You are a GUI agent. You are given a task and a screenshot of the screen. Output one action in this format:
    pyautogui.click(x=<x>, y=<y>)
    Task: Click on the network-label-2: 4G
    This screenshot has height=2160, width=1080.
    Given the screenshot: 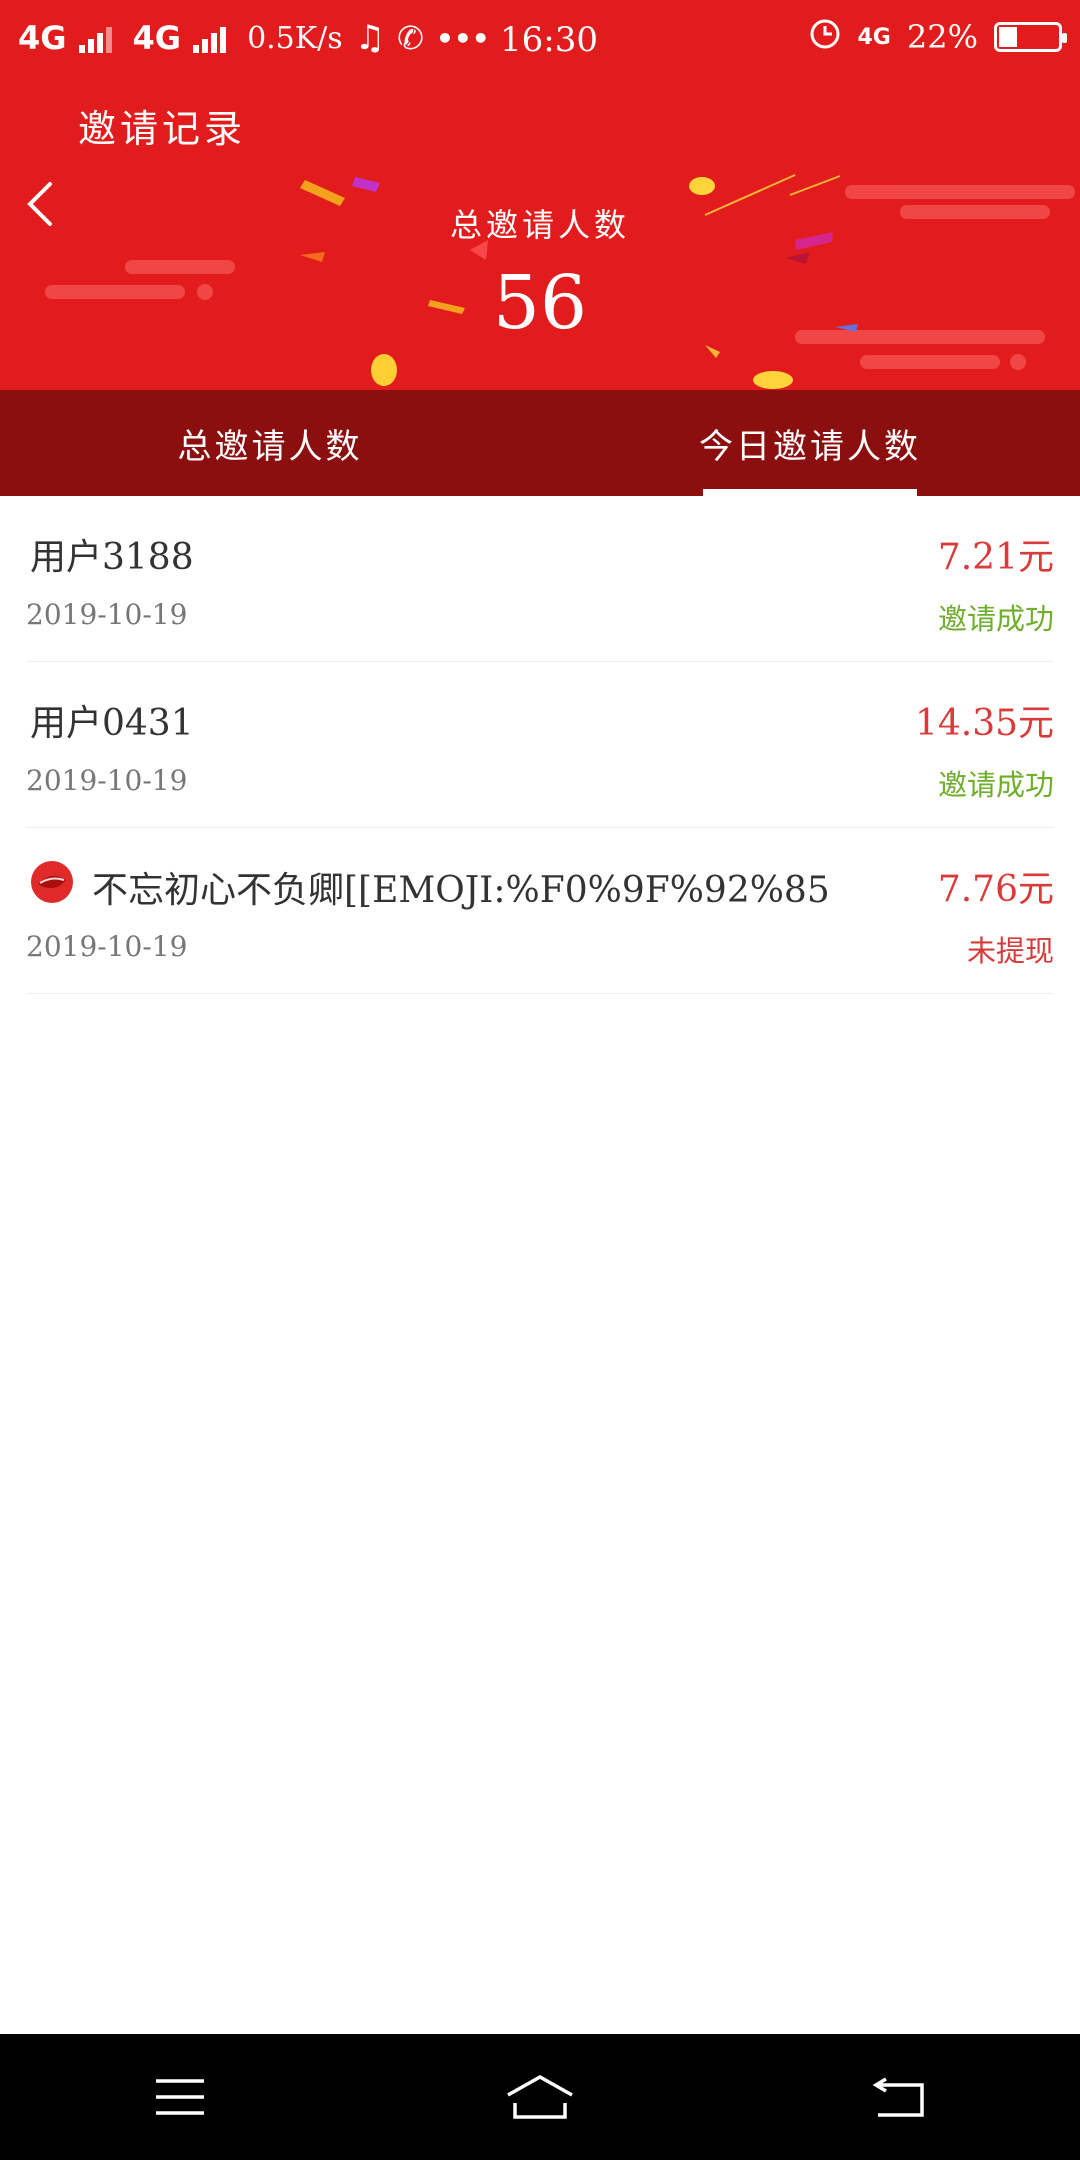 What is the action you would take?
    pyautogui.click(x=157, y=38)
    